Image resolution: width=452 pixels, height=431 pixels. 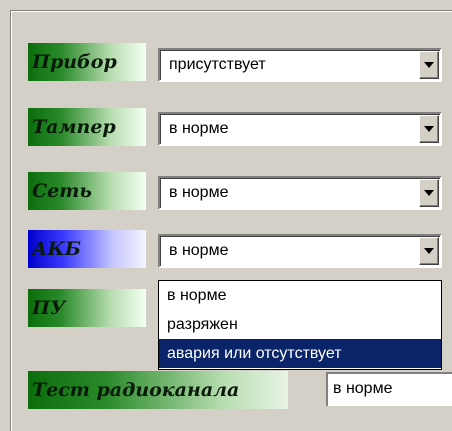 I want to click on network-dropdown-button, so click(x=429, y=193).